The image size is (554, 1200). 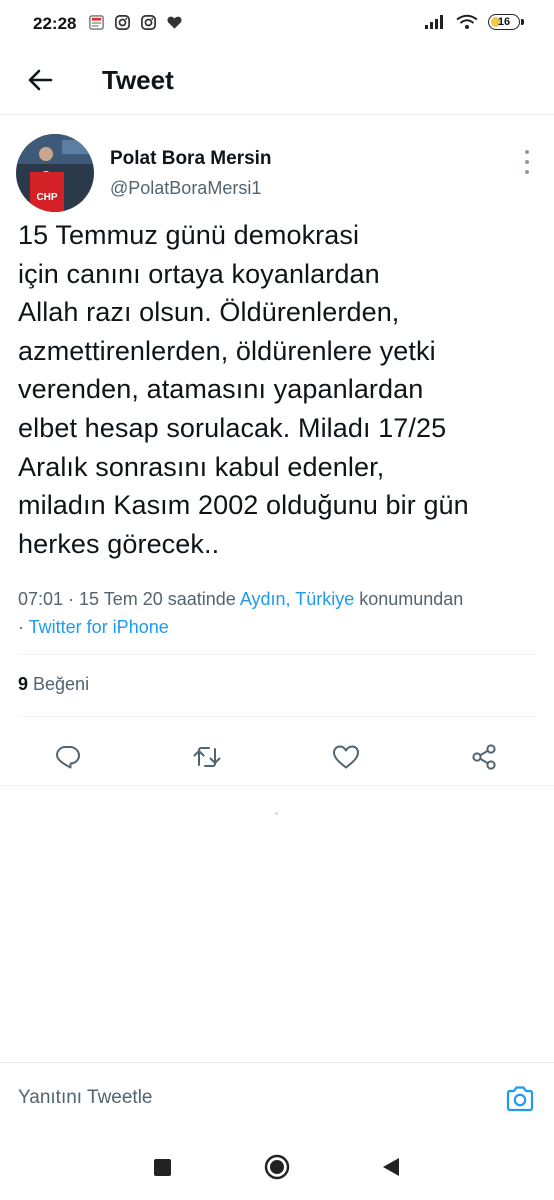 What do you see at coordinates (227, 350) in the screenshot?
I see `tweet-text-line: azmettirenlerden, öldürenlere yetki` at bounding box center [227, 350].